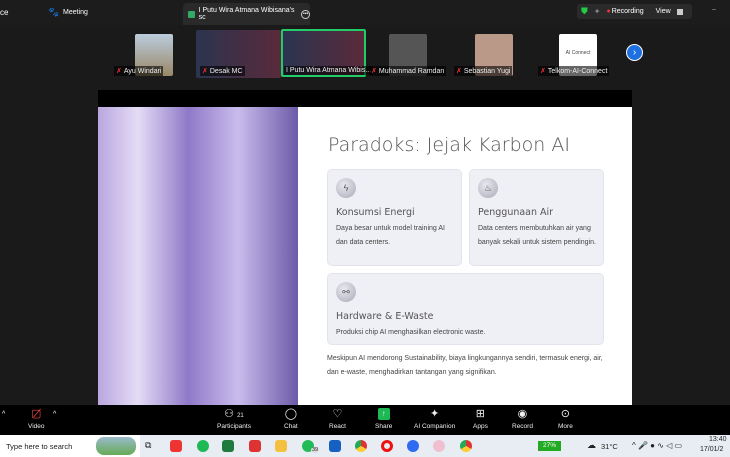  I want to click on ai-companion-button: ✦ AI Companion, so click(434, 419).